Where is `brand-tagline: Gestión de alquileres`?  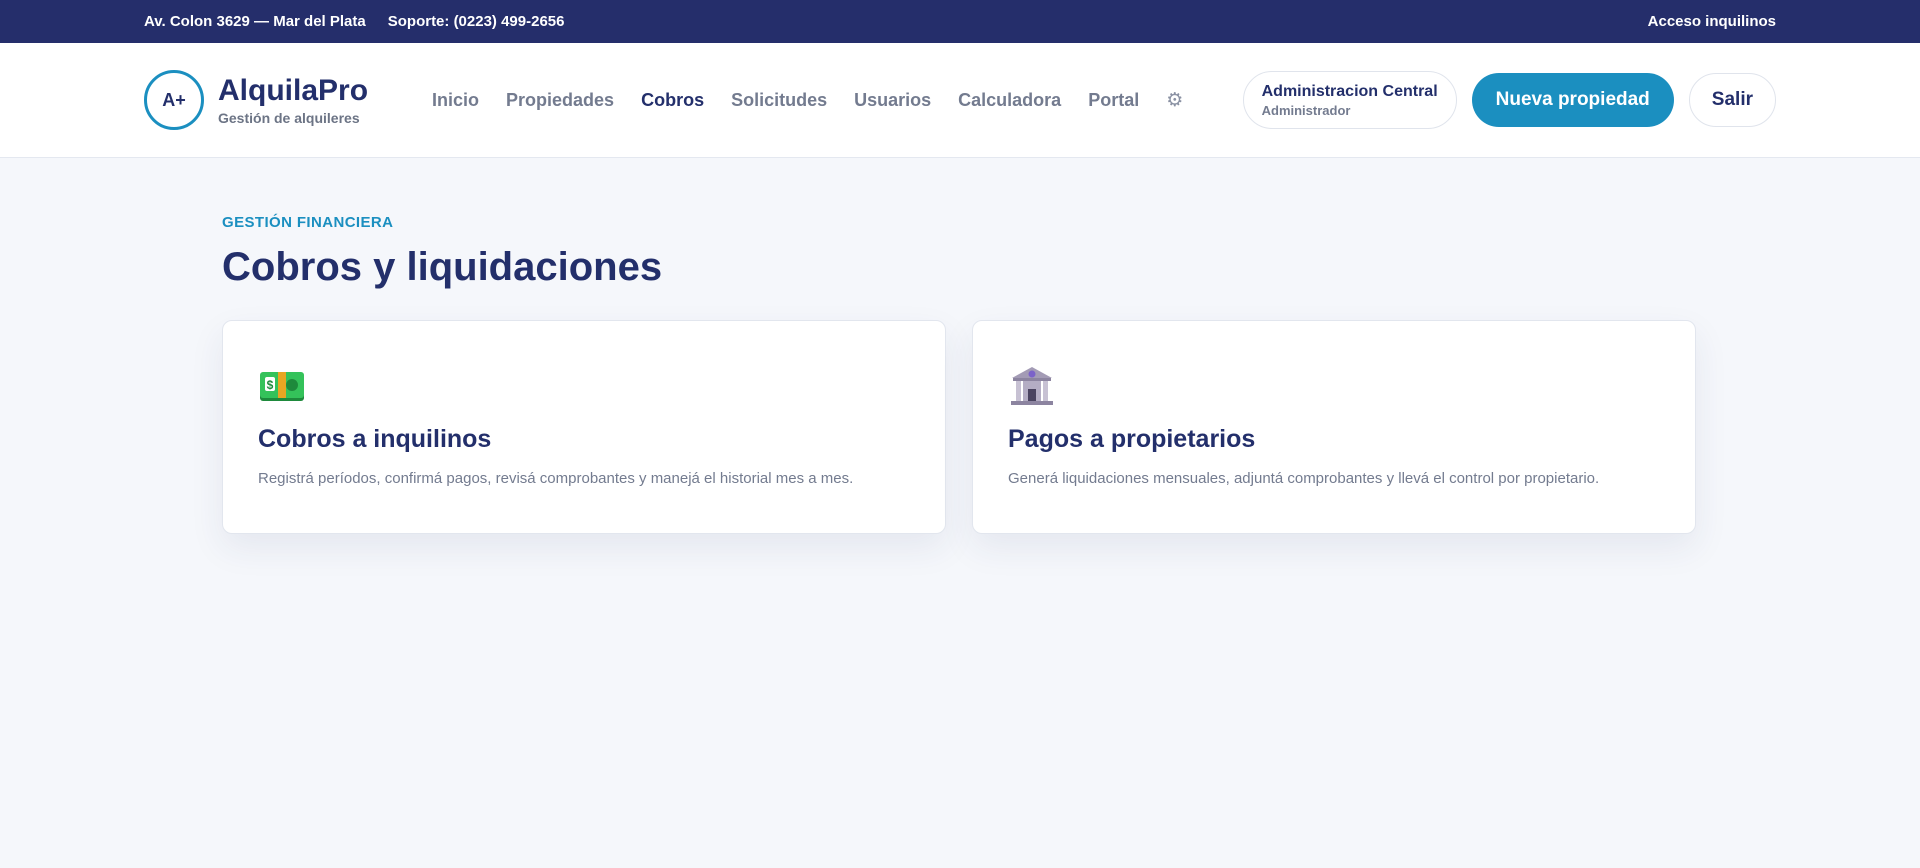 brand-tagline: Gestión de alquileres is located at coordinates (289, 118).